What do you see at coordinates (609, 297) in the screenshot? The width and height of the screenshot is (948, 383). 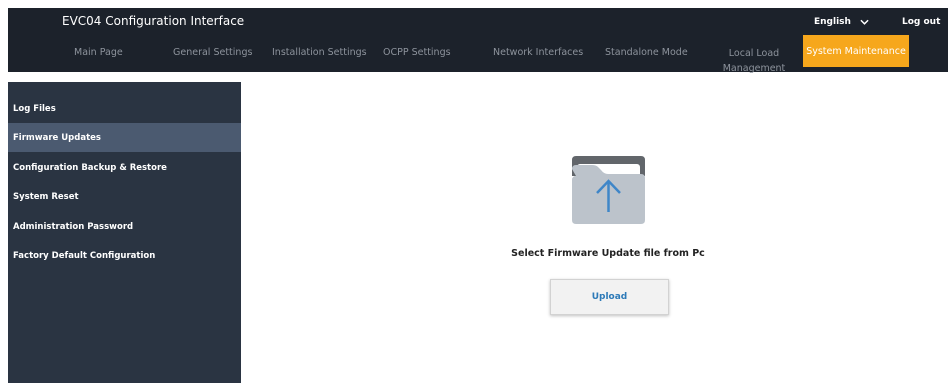 I see `upload-button: Upload` at bounding box center [609, 297].